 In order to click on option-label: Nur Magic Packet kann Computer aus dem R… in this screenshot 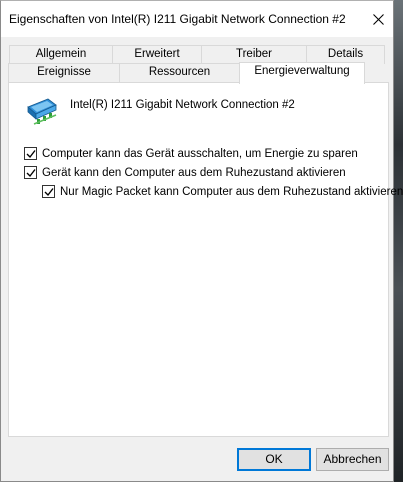, I will do `click(231, 191)`.